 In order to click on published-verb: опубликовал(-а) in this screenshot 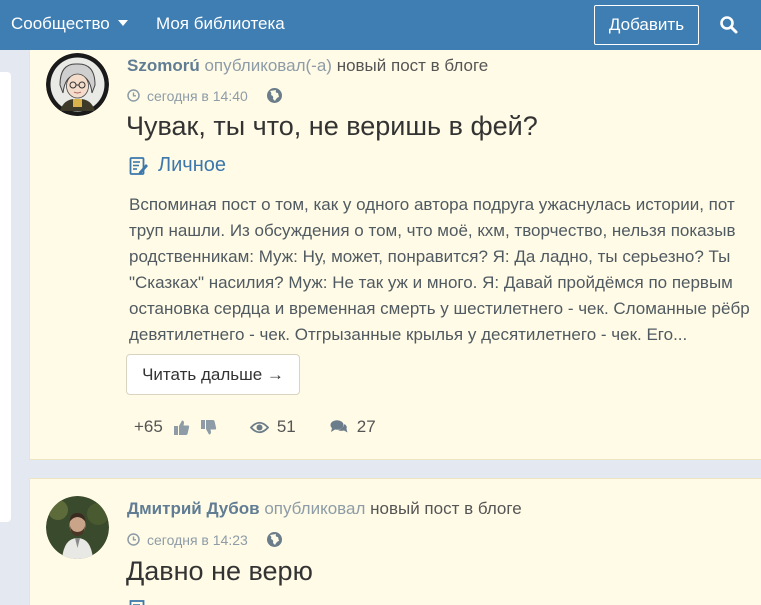, I will do `click(268, 65)`.